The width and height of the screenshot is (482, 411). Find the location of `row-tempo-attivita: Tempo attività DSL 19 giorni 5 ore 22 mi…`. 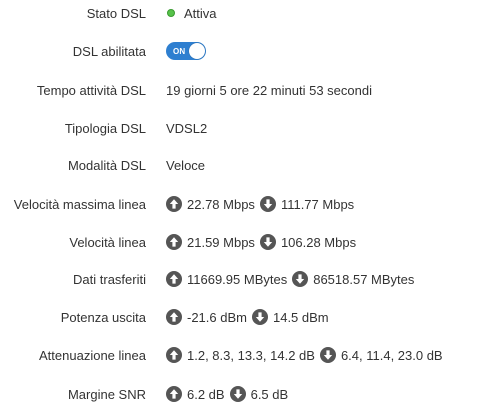

row-tempo-attivita: Tempo attività DSL 19 giorni 5 ore 22 mi… is located at coordinates (241, 90).